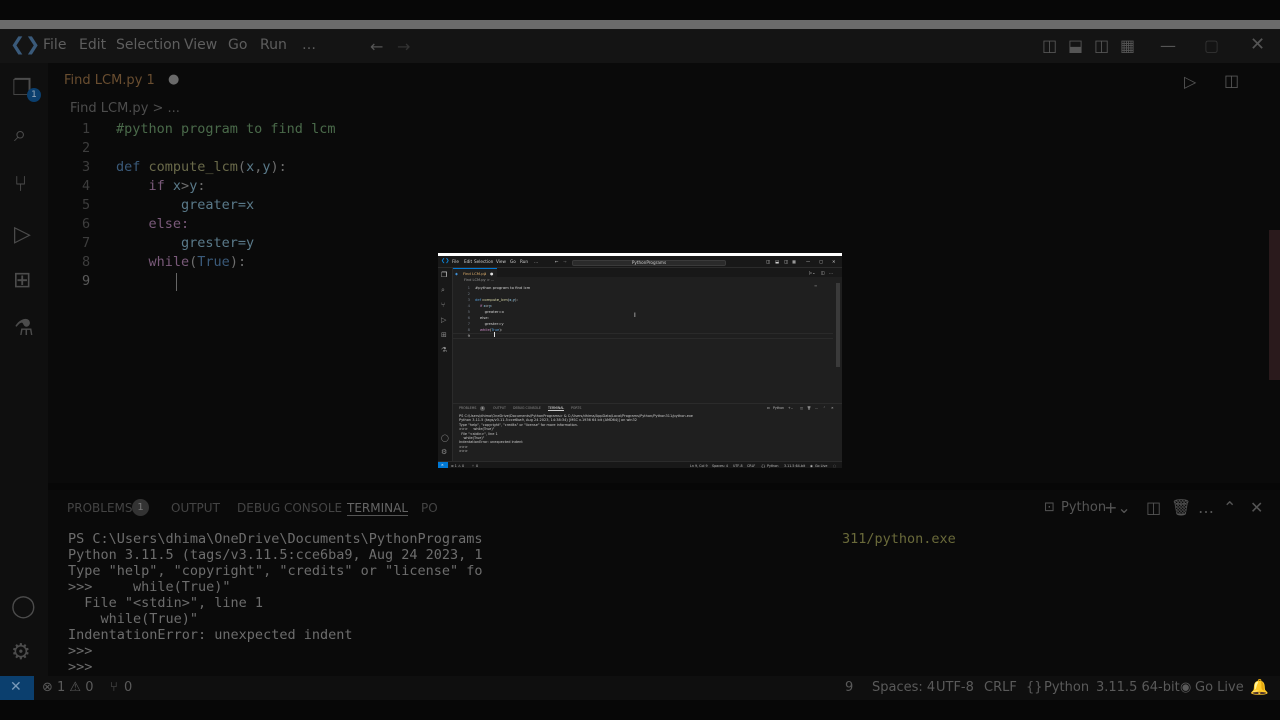 This screenshot has height=720, width=1280. Describe the element at coordinates (565, 261) in the screenshot. I see `forward-arrow-icon: →` at that location.